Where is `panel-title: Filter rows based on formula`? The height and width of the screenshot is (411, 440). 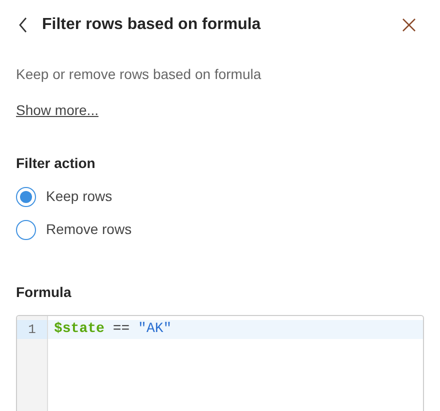 panel-title: Filter rows based on formula is located at coordinates (152, 25).